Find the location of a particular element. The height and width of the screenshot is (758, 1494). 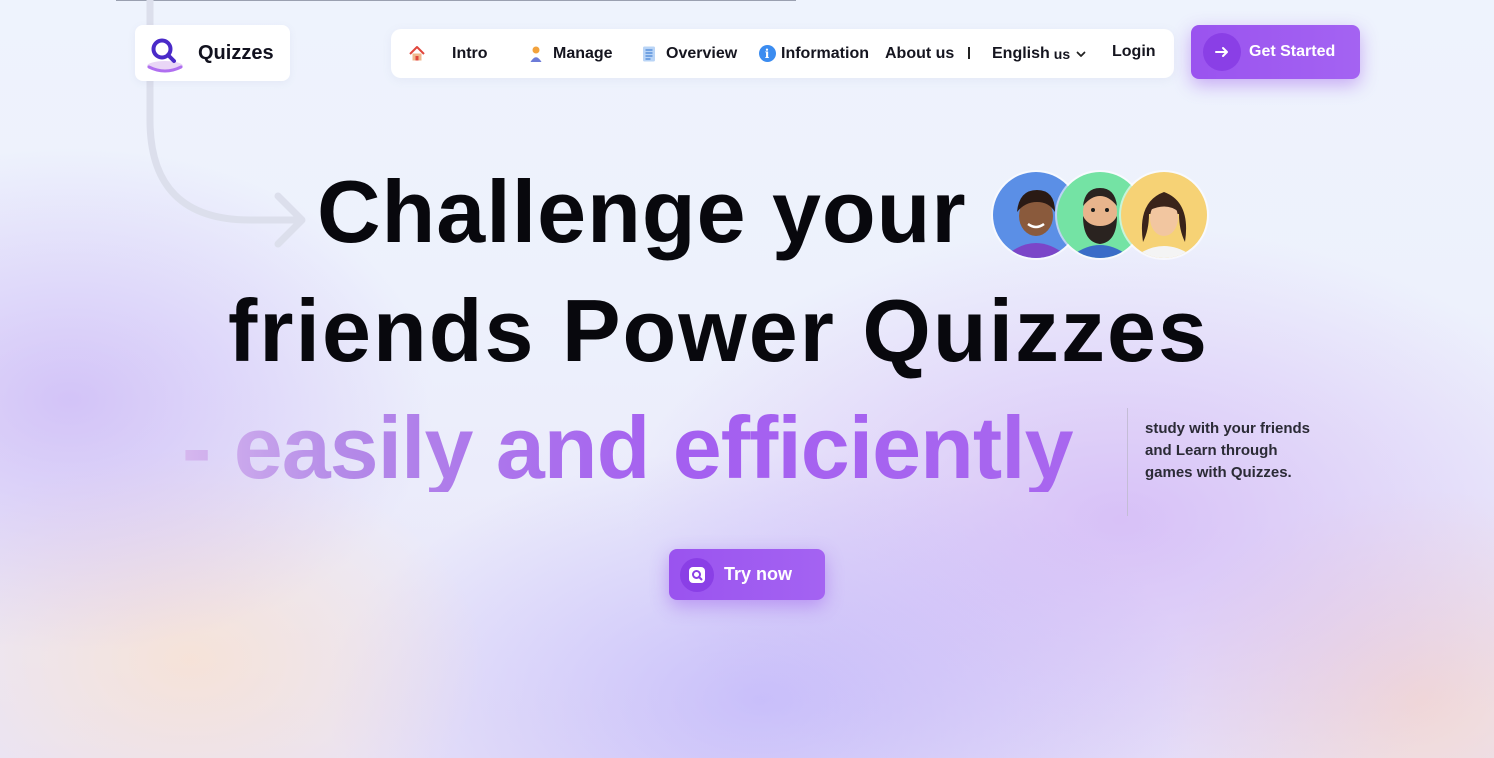

hero-title-line-2: friends Power Quizzes is located at coordinates (718, 330).